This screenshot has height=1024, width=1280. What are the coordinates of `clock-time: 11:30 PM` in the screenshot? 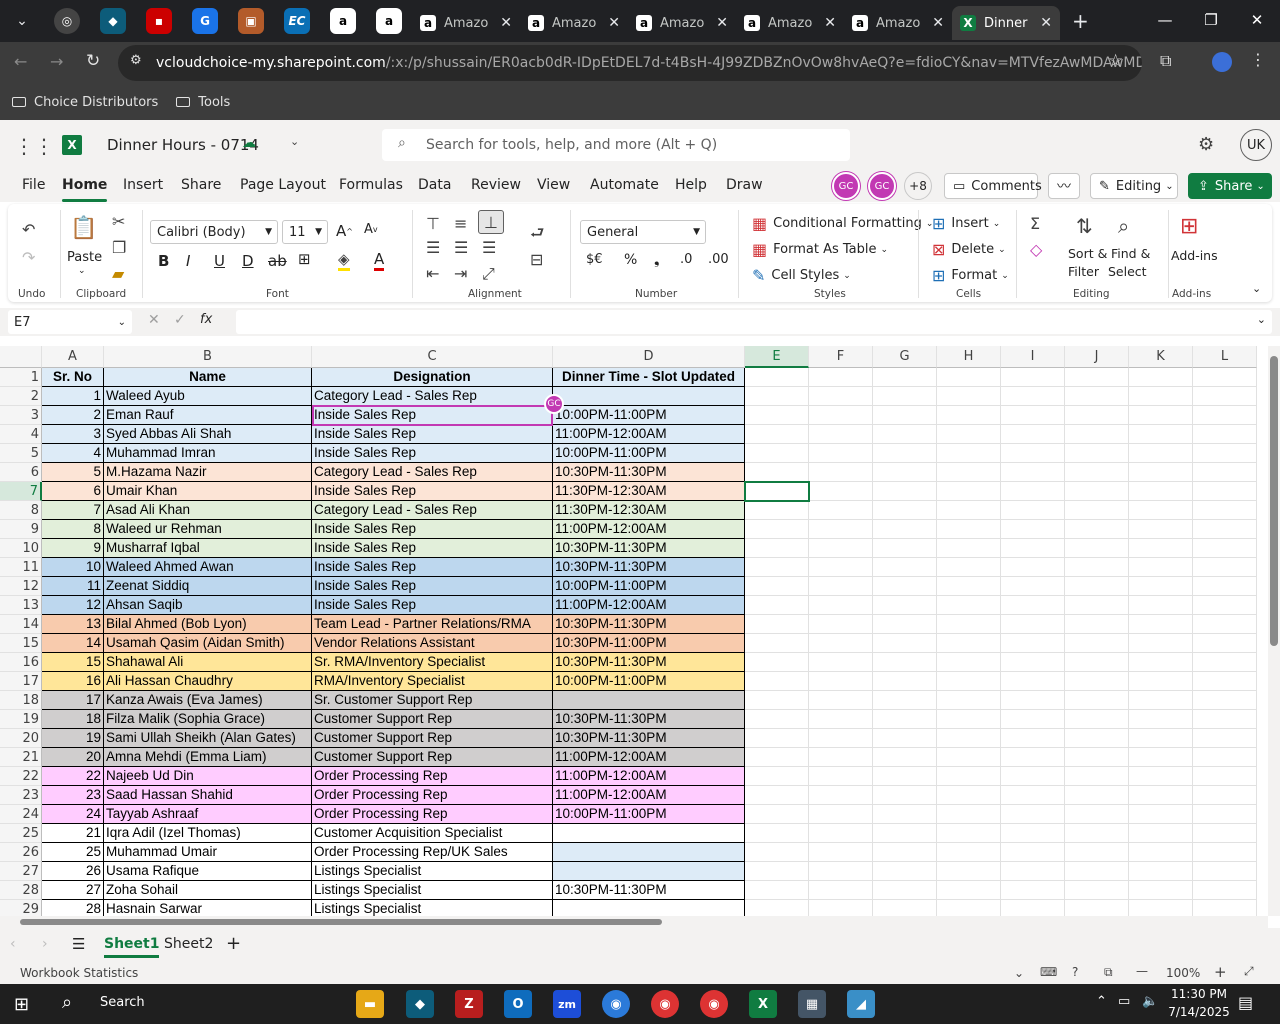 It's located at (1199, 994).